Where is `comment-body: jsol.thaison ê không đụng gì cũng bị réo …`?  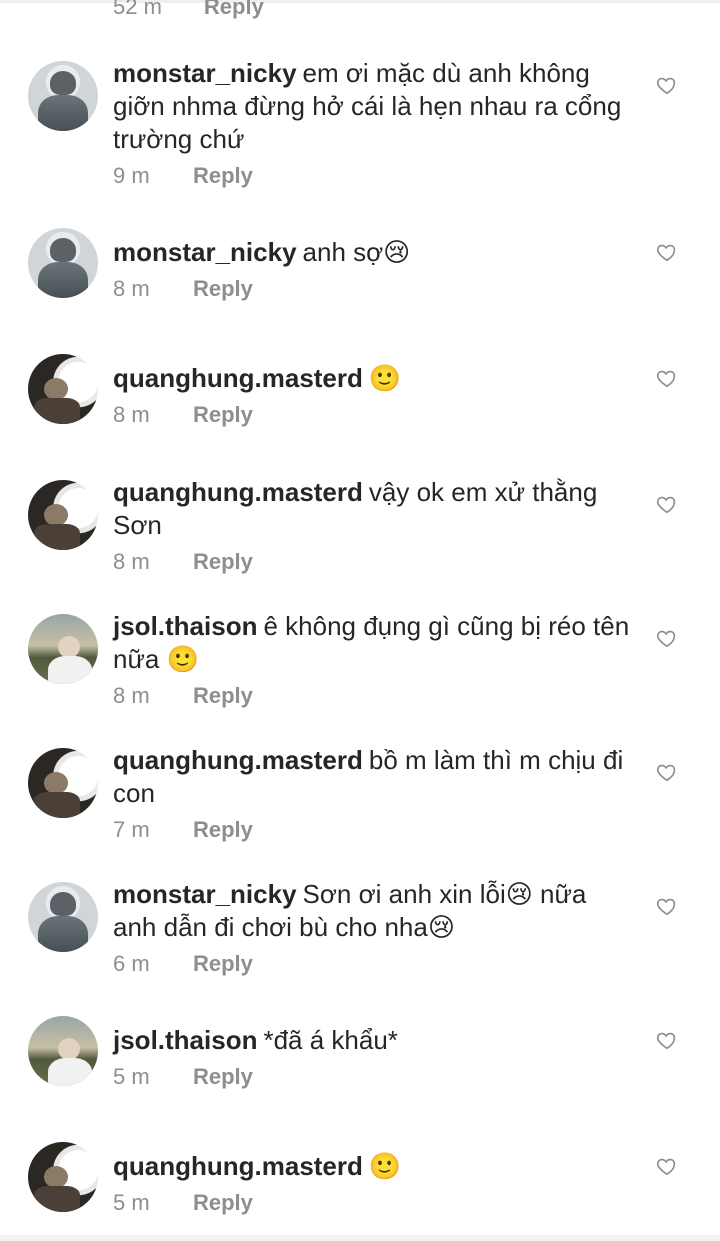
comment-body: jsol.thaison ê không đụng gì cũng bị réo … is located at coordinates (373, 643).